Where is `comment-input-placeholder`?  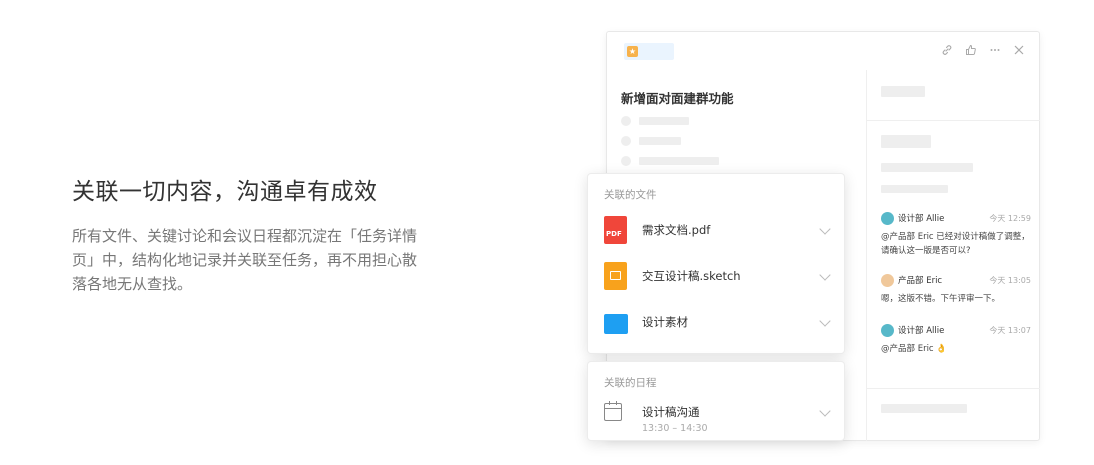
comment-input-placeholder is located at coordinates (924, 408).